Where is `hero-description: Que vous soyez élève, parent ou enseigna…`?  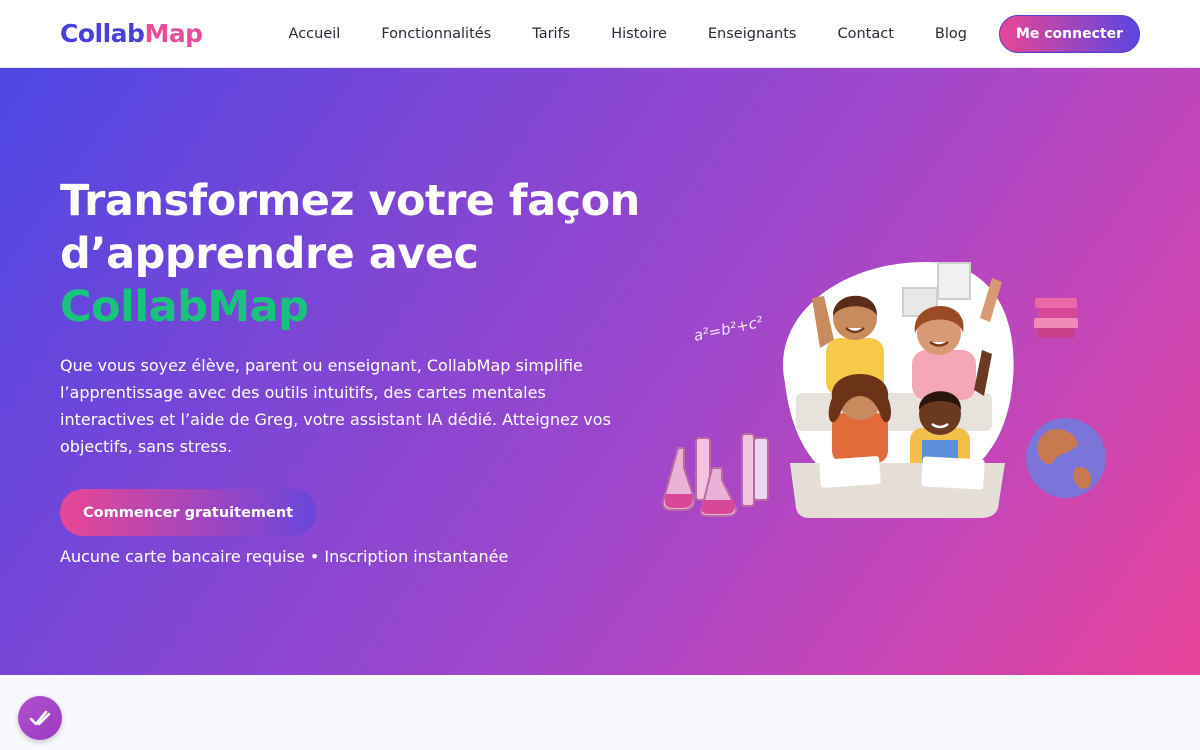 hero-description: Que vous soyez élève, parent ou enseigna… is located at coordinates (335, 406).